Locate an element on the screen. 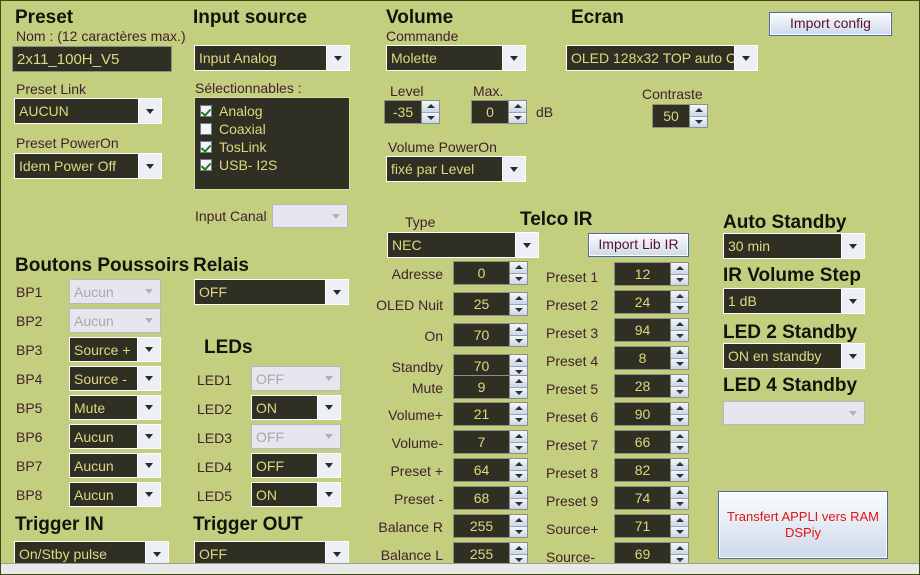 The image size is (920, 575). telco-preset8-stepper: 82 is located at coordinates (651, 470).